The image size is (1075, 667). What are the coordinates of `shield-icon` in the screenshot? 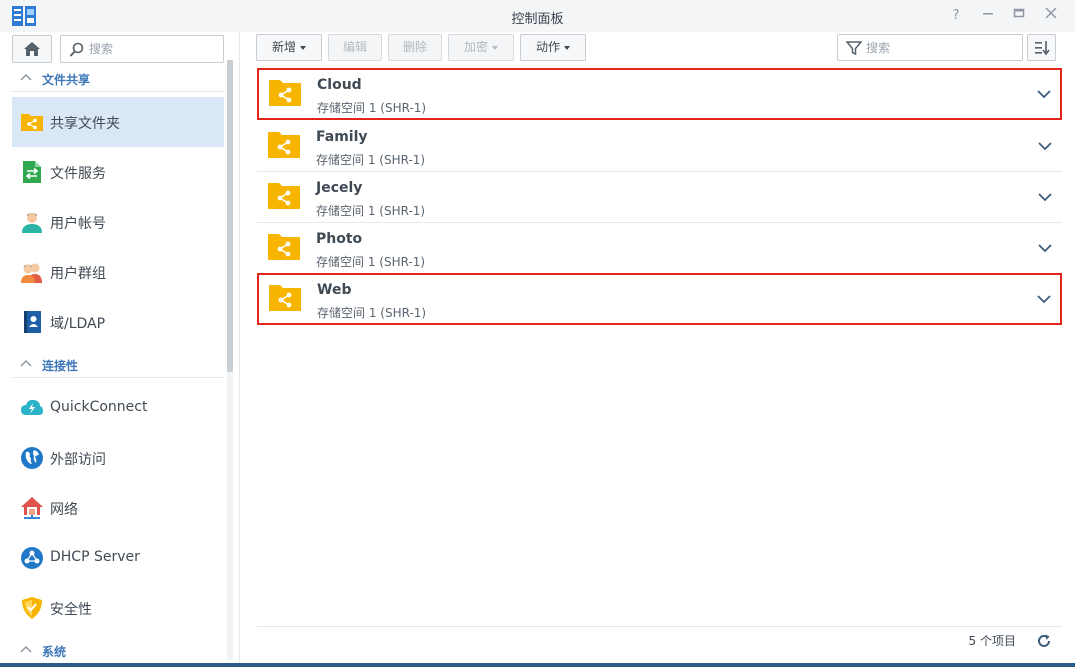 It's located at (32, 608).